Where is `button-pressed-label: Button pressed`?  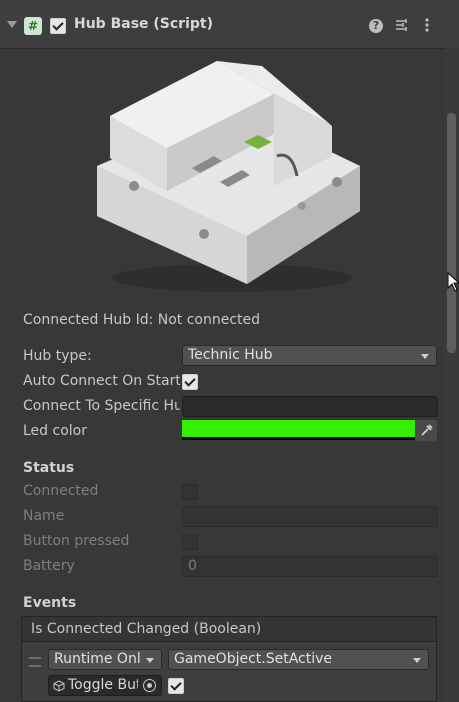
button-pressed-label: Button pressed is located at coordinates (76, 541).